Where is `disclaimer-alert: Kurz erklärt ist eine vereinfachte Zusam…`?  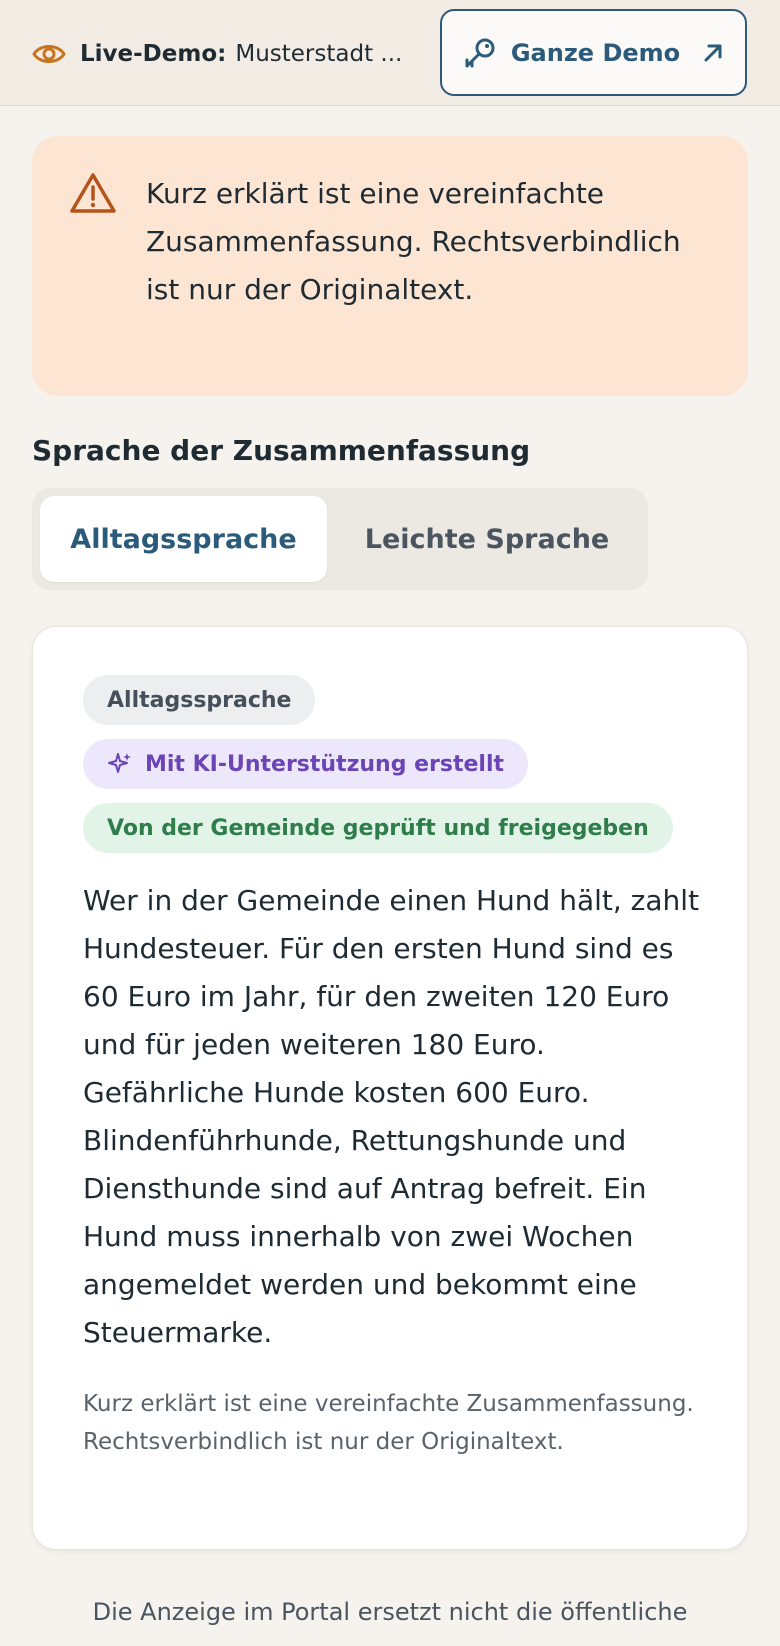
disclaimer-alert: Kurz erklärt ist eine vereinfachte Zusam… is located at coordinates (390, 266).